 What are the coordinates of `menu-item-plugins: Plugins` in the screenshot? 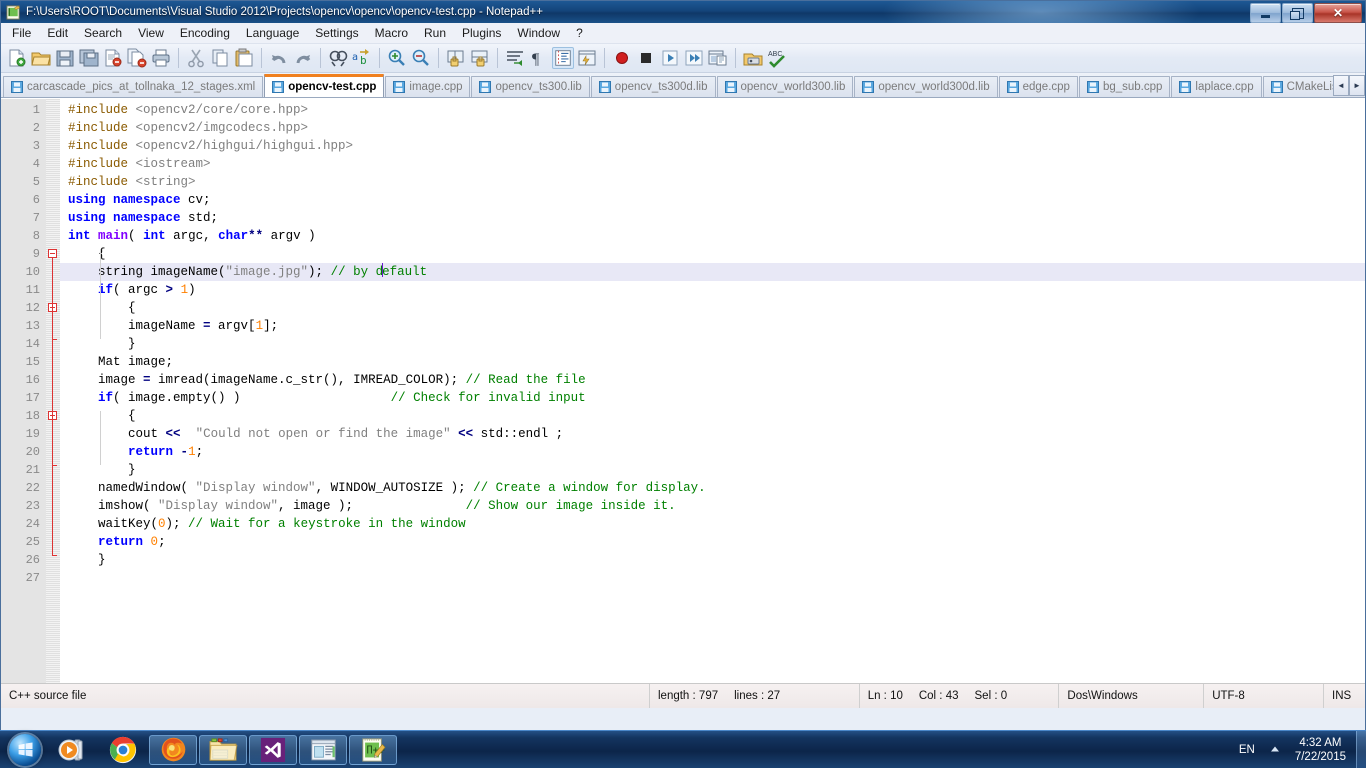 It's located at (481, 33).